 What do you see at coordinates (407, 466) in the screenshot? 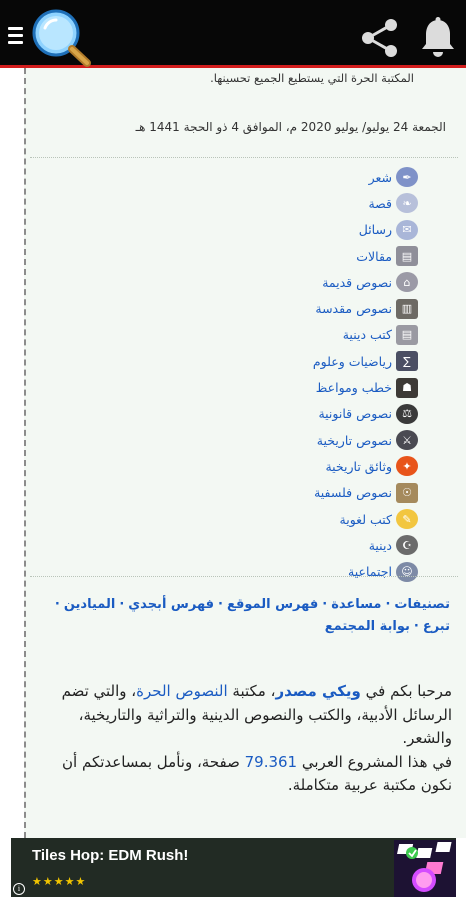
I see `document-icon: ✦` at bounding box center [407, 466].